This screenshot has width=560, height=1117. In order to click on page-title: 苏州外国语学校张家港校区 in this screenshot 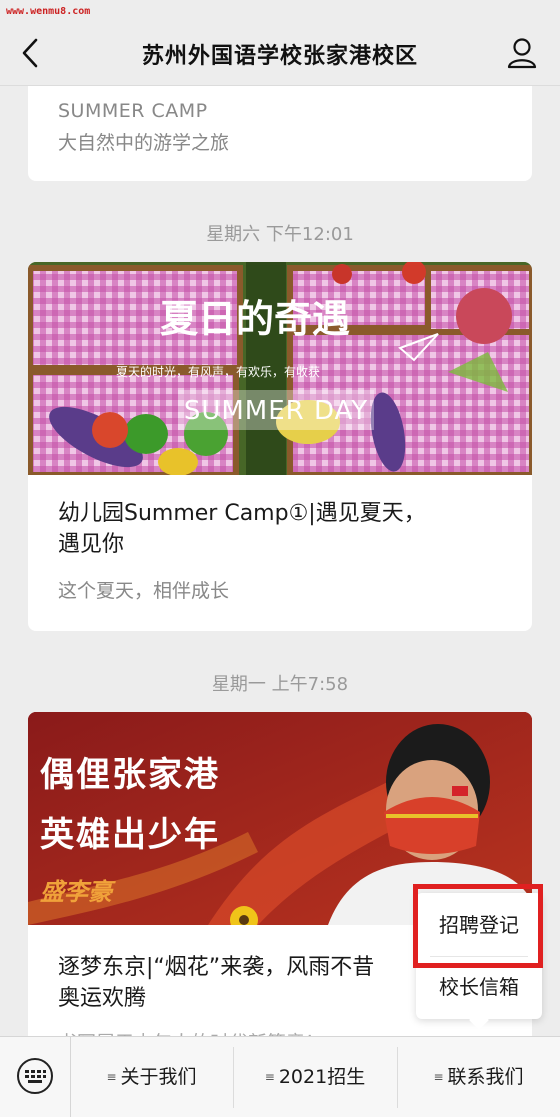, I will do `click(279, 56)`.